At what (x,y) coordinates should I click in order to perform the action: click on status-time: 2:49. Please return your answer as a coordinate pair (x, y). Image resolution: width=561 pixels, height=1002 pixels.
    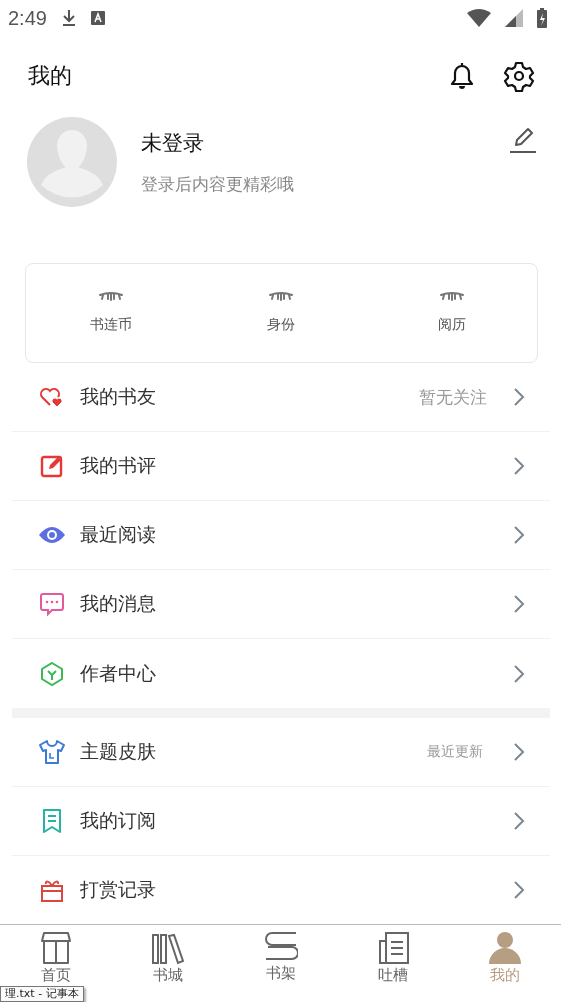
    Looking at the image, I should click on (27, 18).